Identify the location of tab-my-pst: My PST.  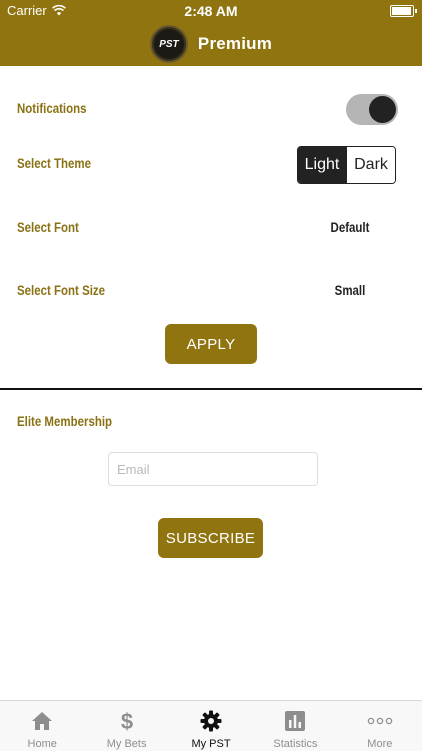
(211, 726).